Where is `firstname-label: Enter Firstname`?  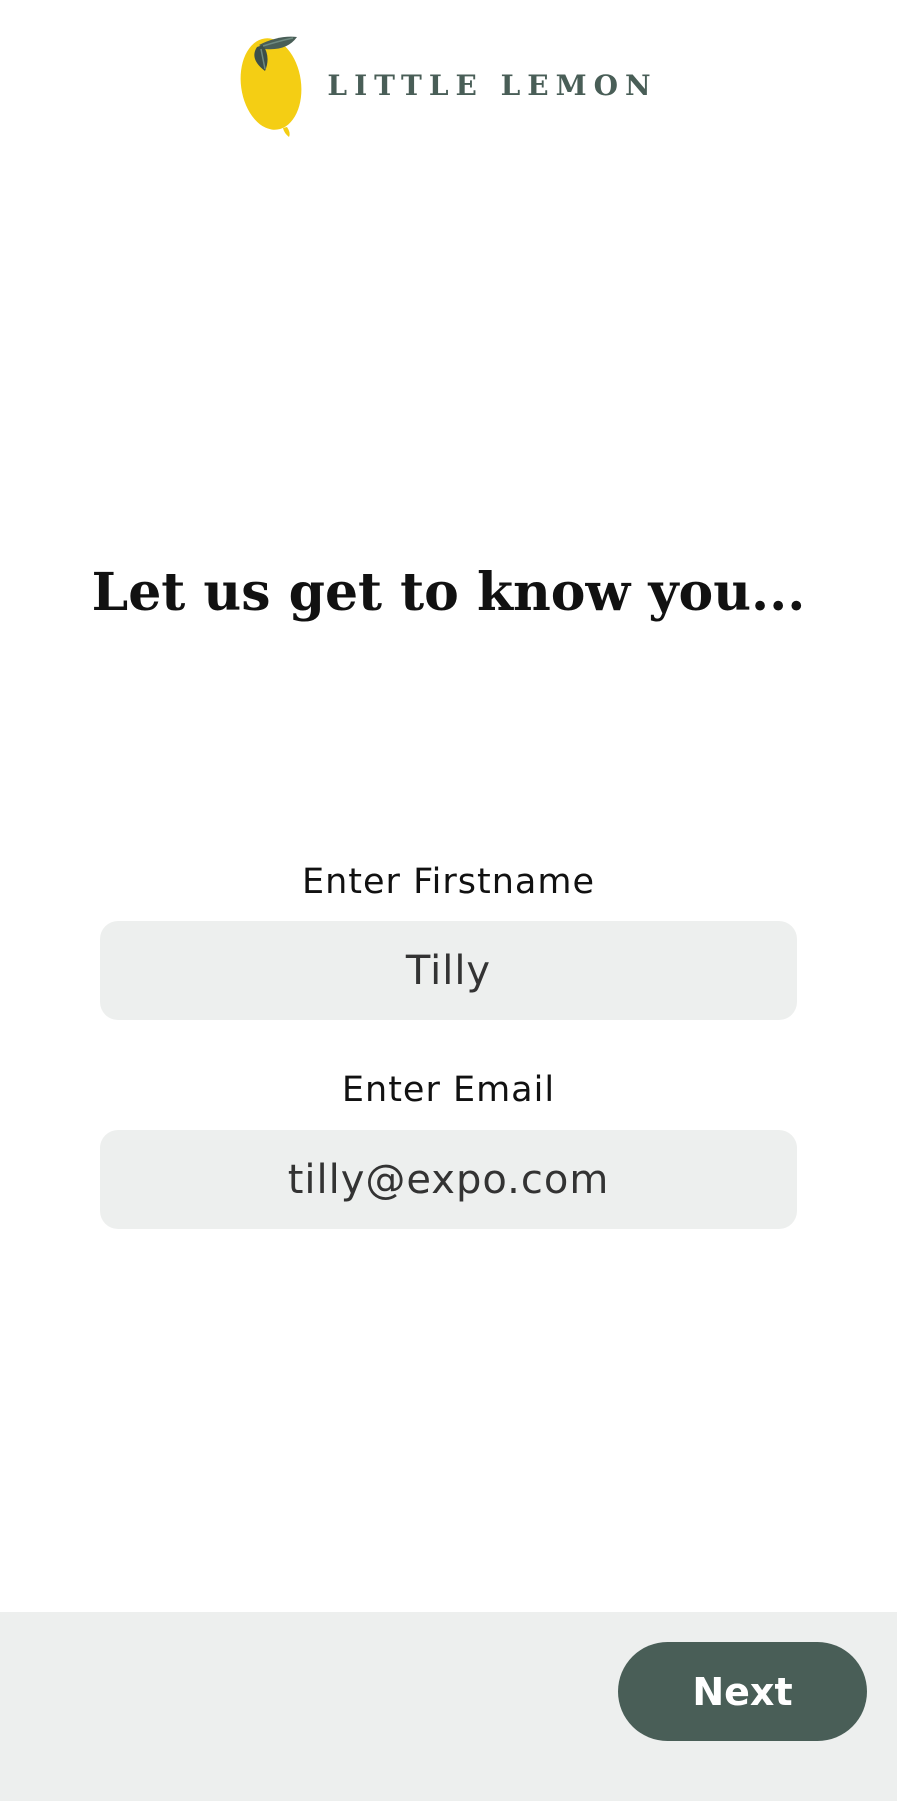
firstname-label: Enter Firstname is located at coordinates (448, 882).